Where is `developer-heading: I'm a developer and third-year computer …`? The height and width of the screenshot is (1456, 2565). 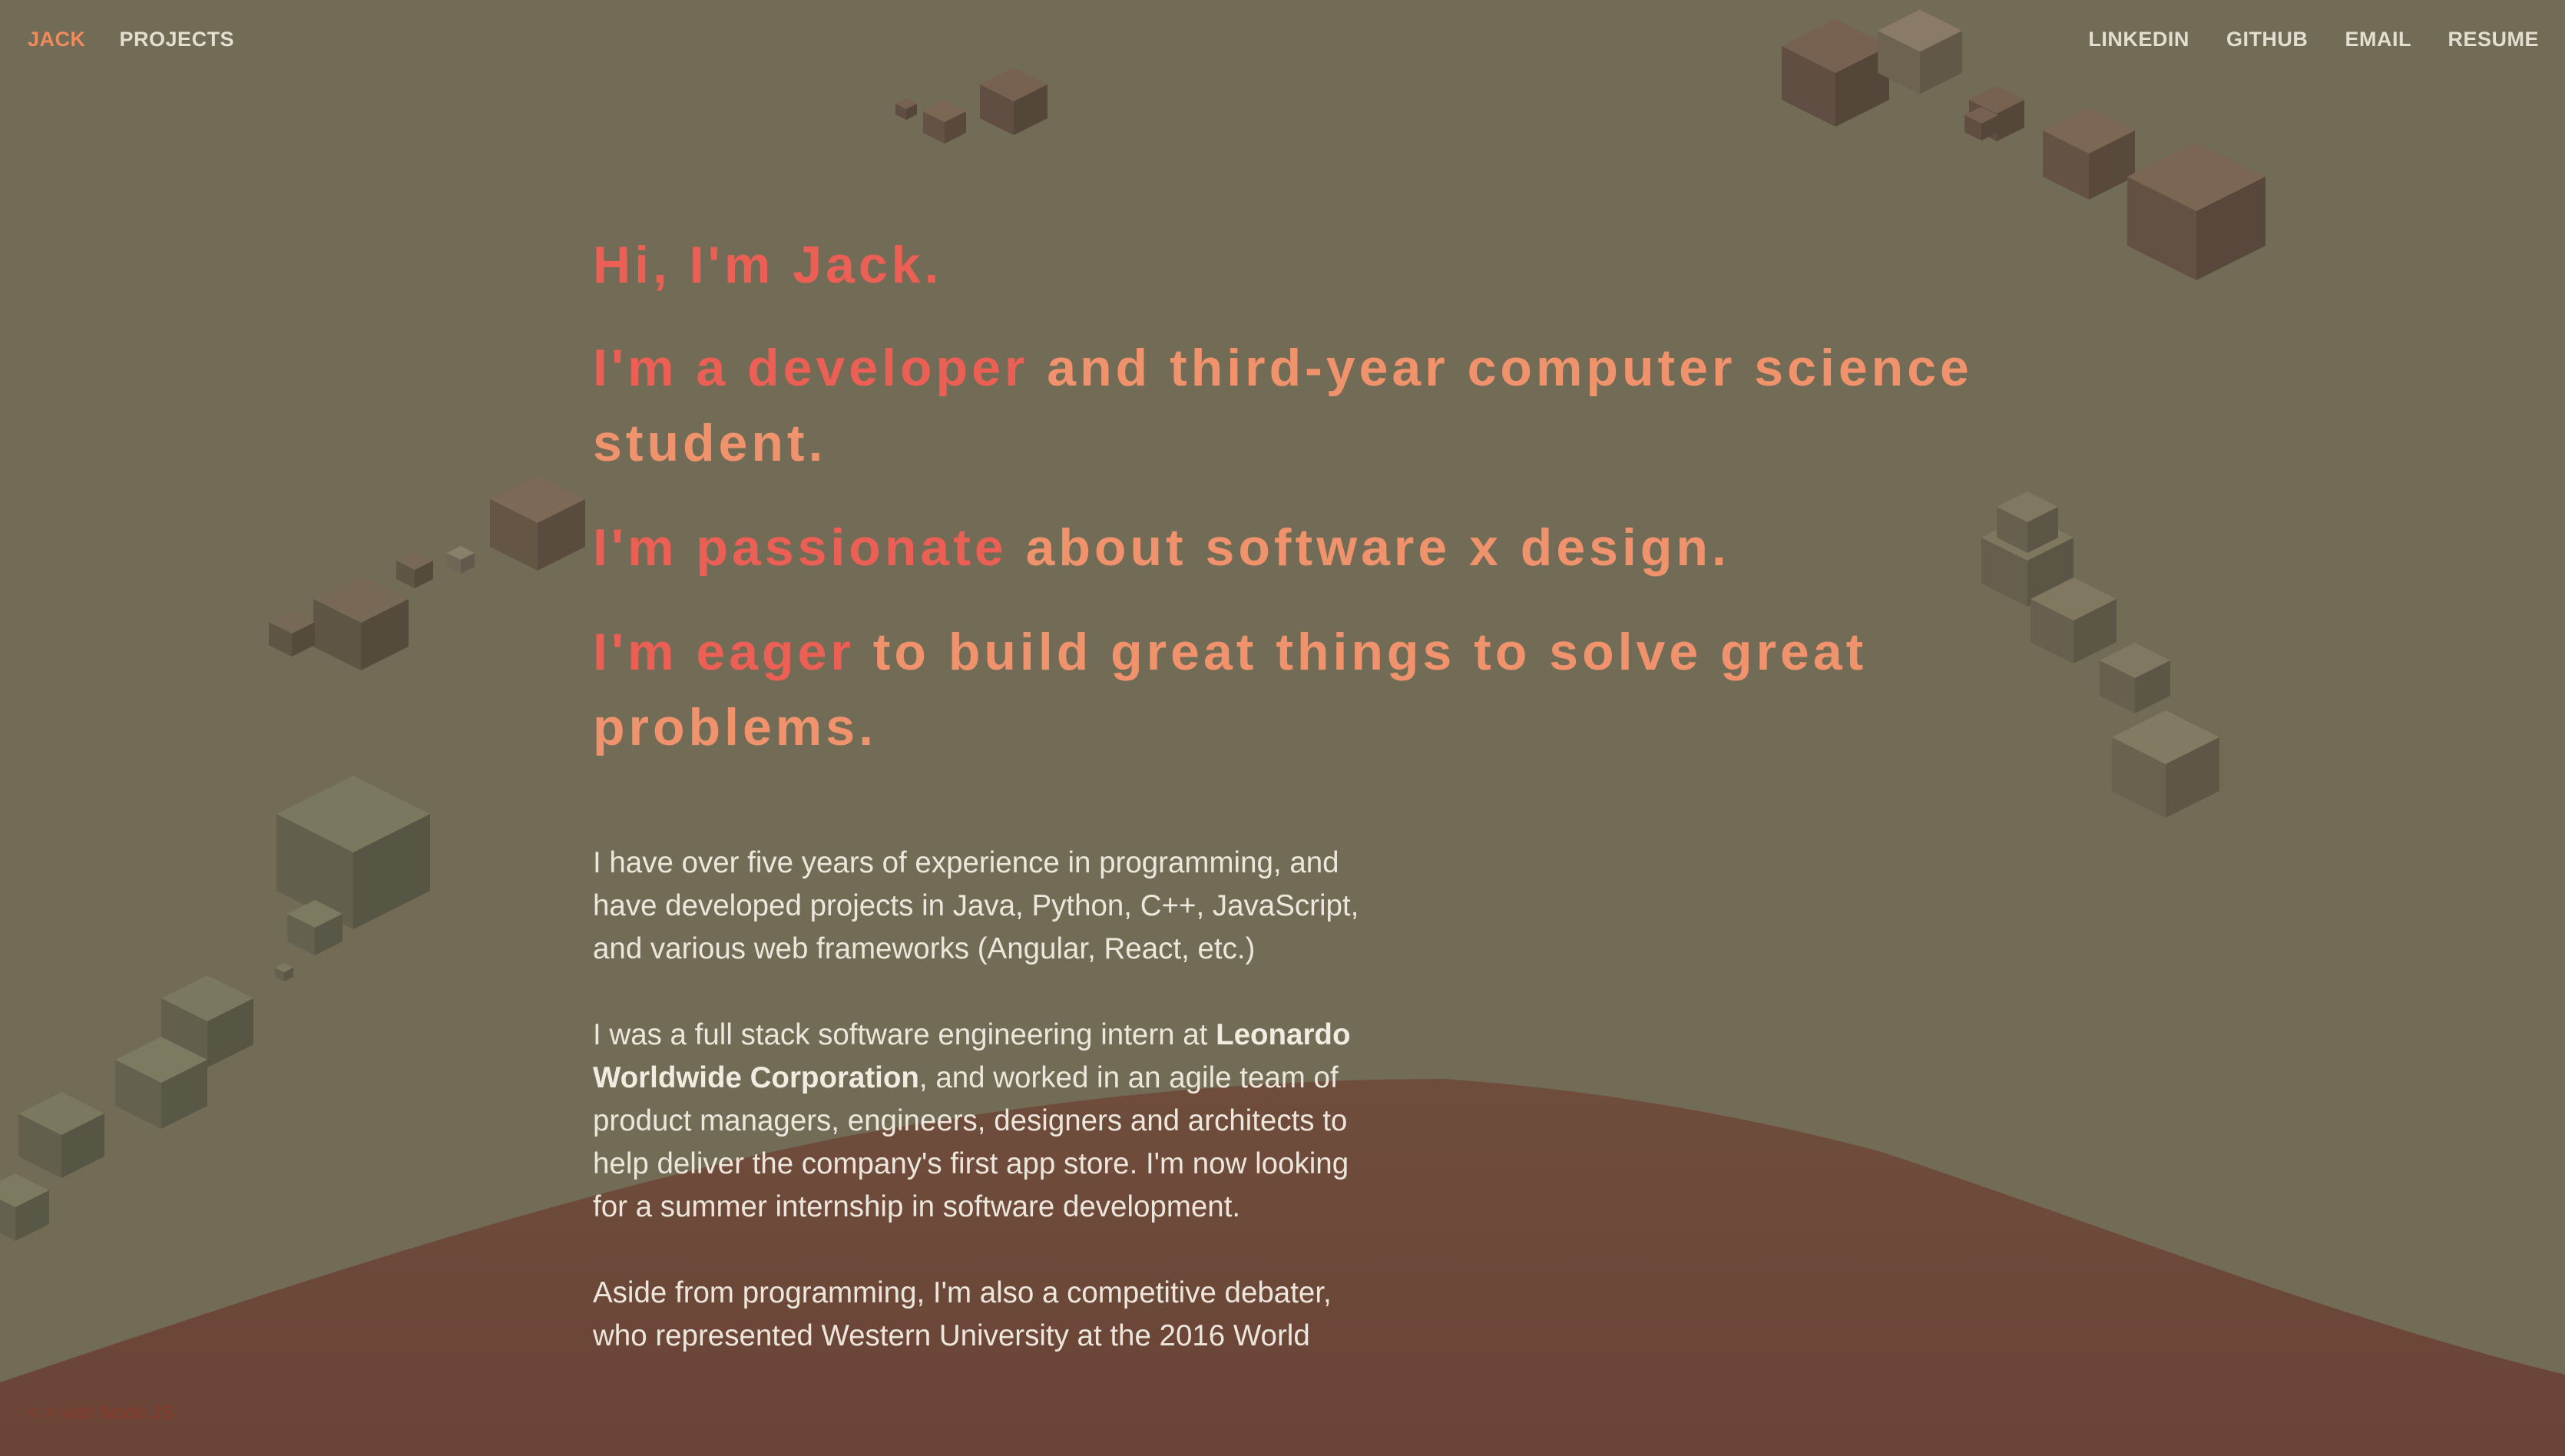 developer-heading: I'm a developer and third-year computer … is located at coordinates (1322, 405).